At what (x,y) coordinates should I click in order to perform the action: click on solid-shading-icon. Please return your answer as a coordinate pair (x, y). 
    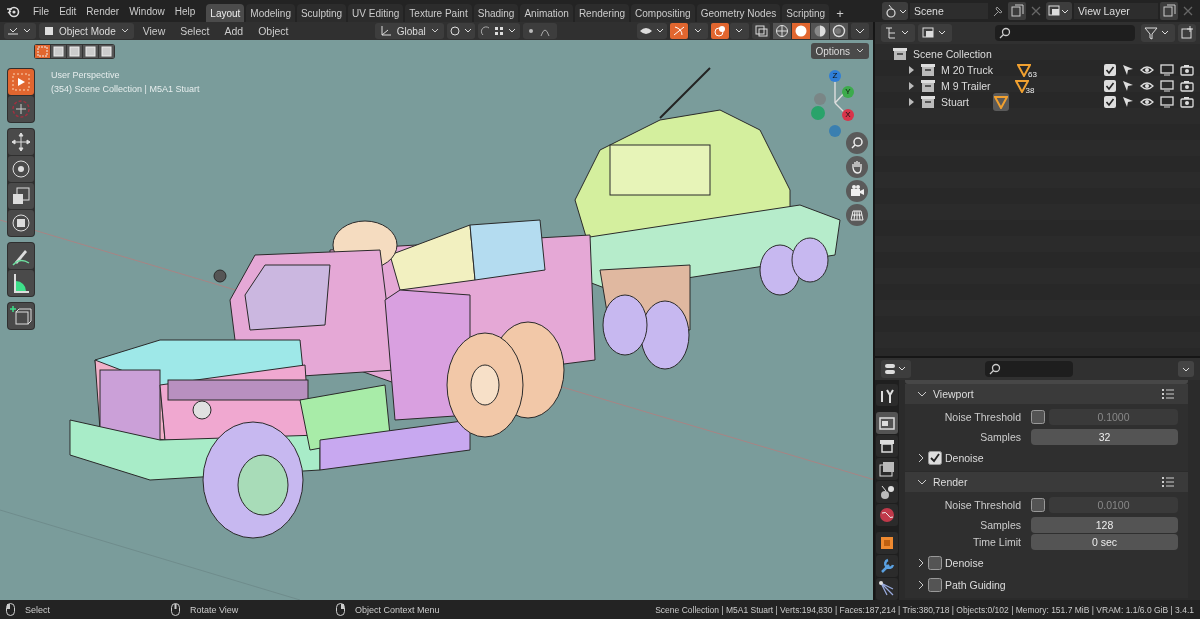
    Looking at the image, I should click on (801, 31).